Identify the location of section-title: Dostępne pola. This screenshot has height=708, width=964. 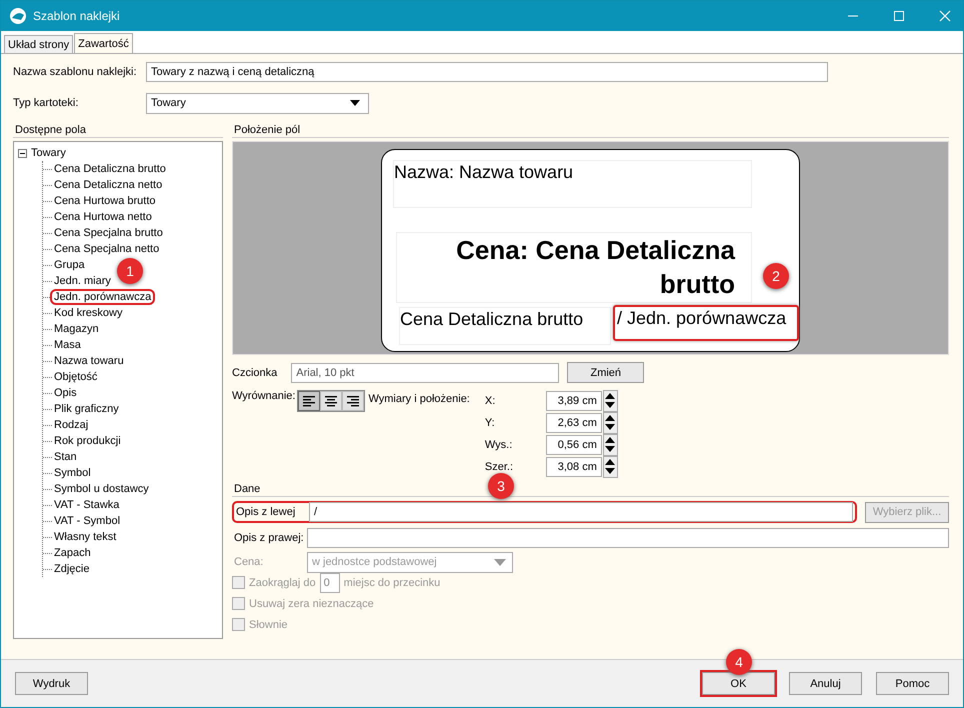
(118, 131).